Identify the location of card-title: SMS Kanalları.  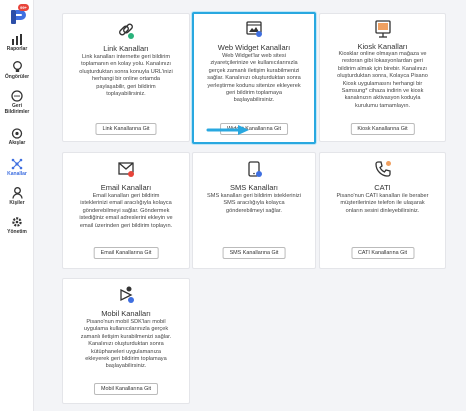
(254, 187).